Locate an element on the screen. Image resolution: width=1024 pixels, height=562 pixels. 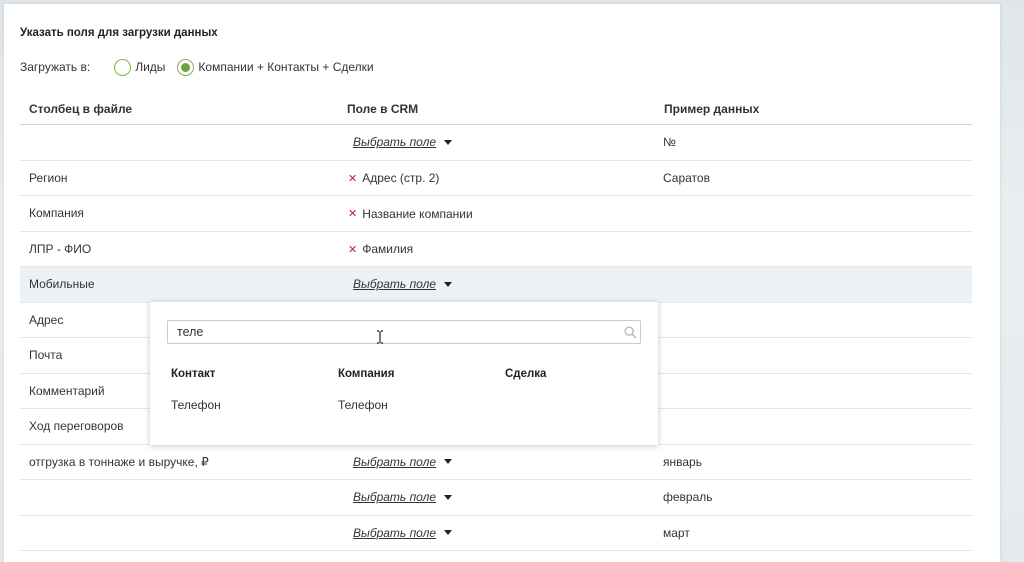
mapped-field-label: Фамилия is located at coordinates (388, 249).